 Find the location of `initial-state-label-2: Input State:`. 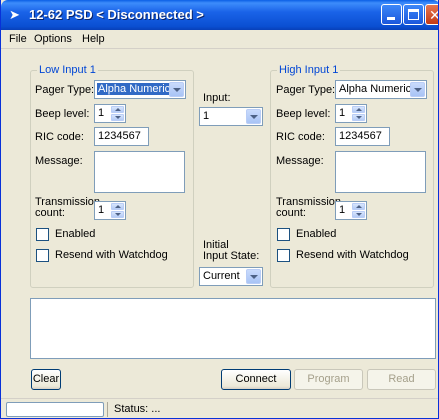

initial-state-label-2: Input State: is located at coordinates (231, 256).